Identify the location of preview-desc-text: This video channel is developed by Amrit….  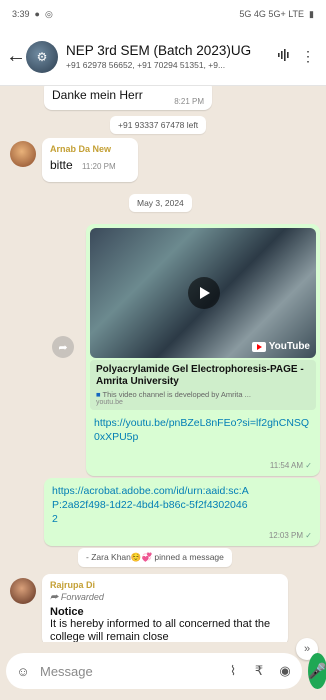
(176, 394).